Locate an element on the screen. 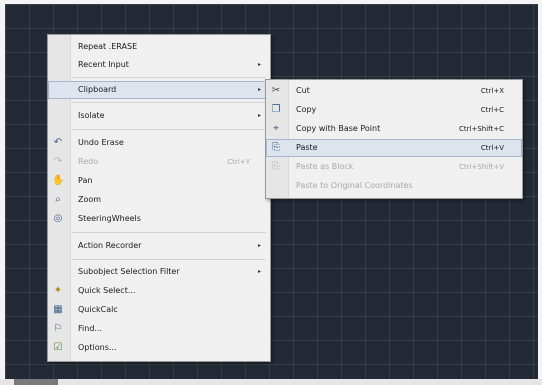 The width and height of the screenshot is (542, 385). menu-item-steeringwheels: ◎ SteeringWheels is located at coordinates (159, 219).